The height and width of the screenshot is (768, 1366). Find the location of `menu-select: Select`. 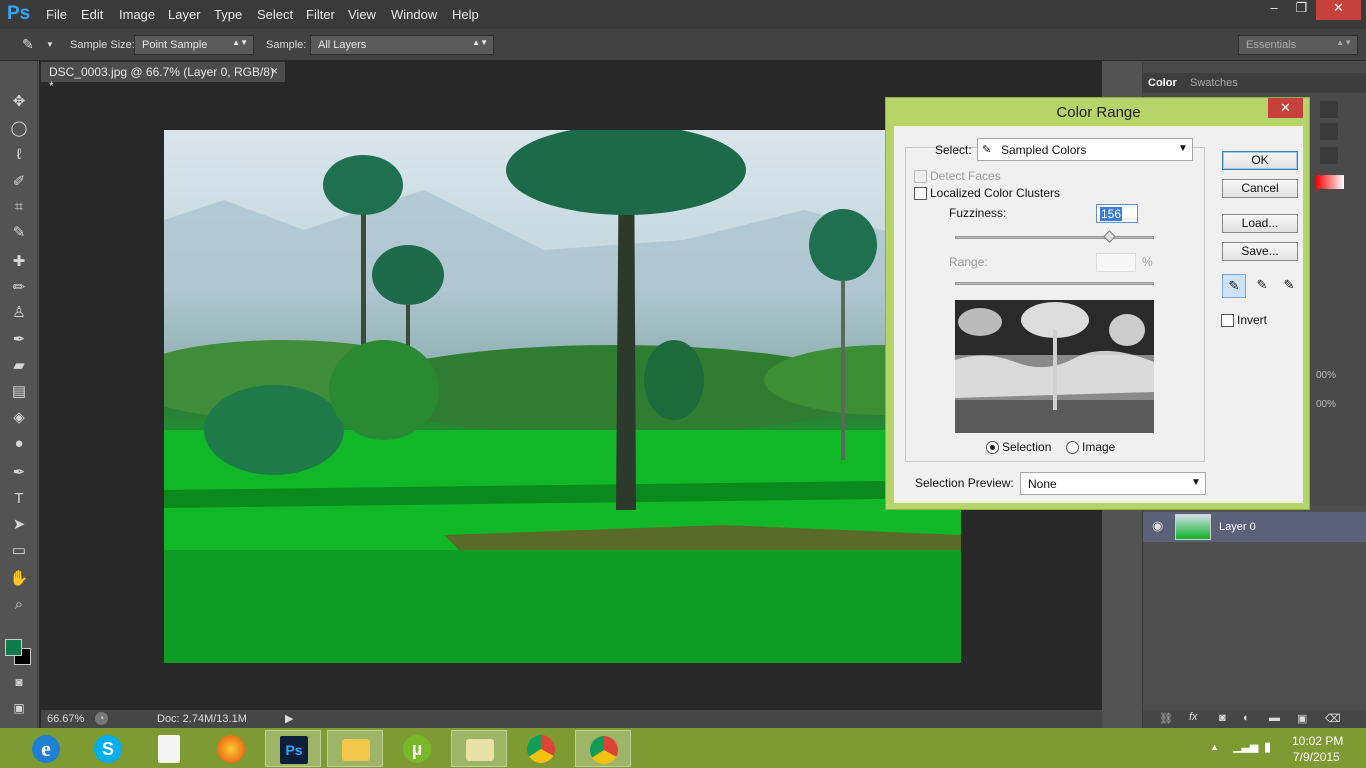

menu-select: Select is located at coordinates (275, 14).